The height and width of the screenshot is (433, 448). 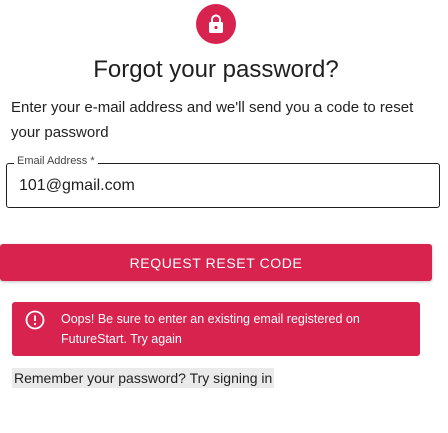 I want to click on page-title: Forgot your password?, so click(x=216, y=69).